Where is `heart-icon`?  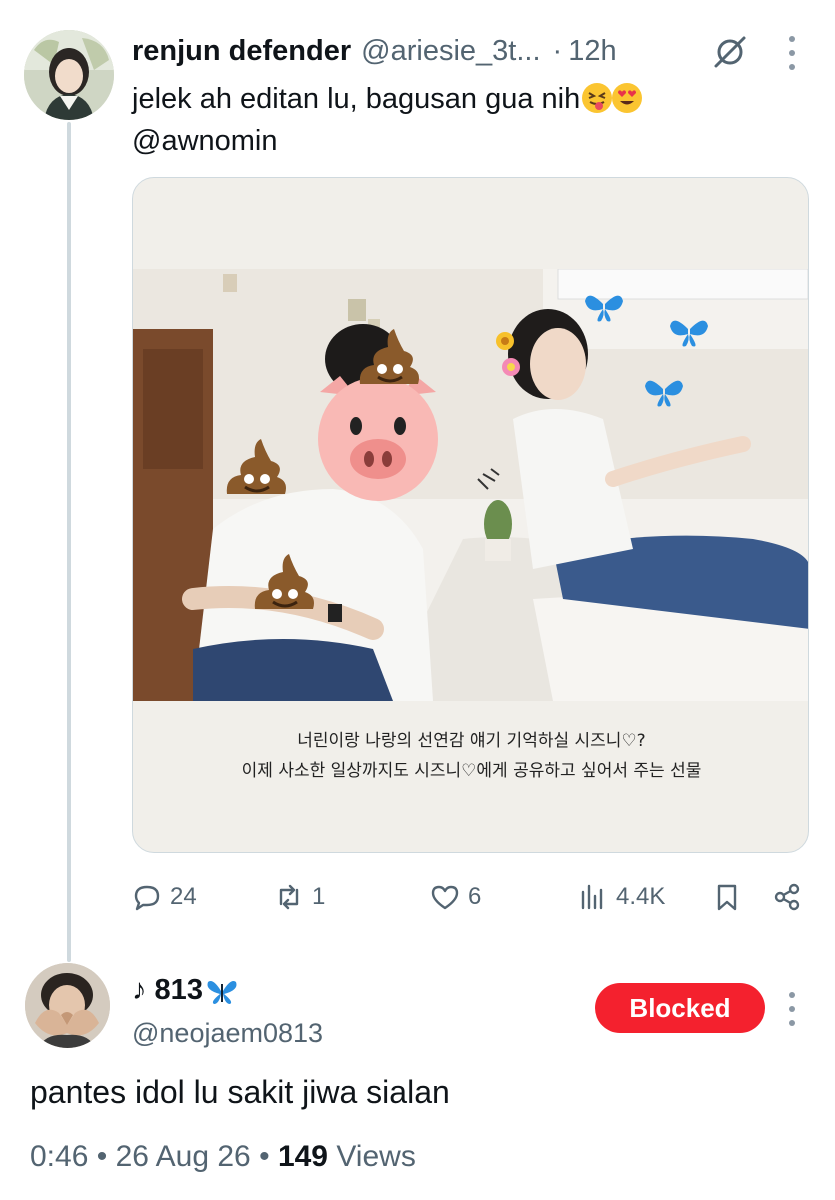
heart-icon is located at coordinates (445, 897).